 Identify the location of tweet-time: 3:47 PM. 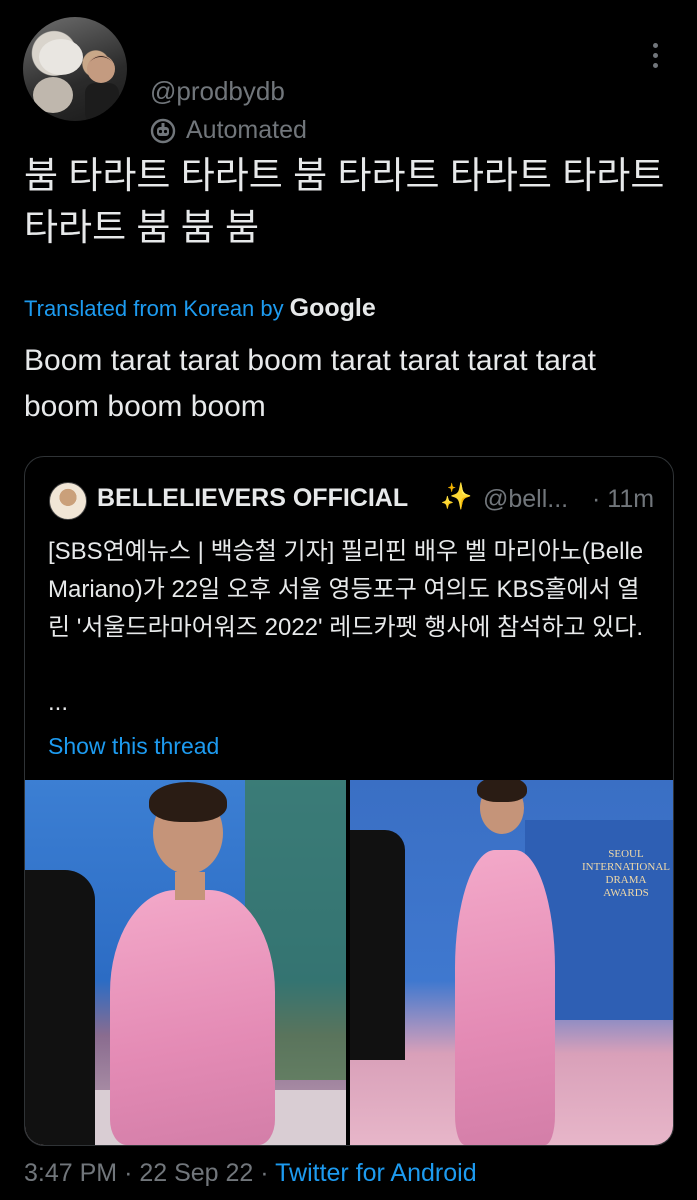
(71, 1173).